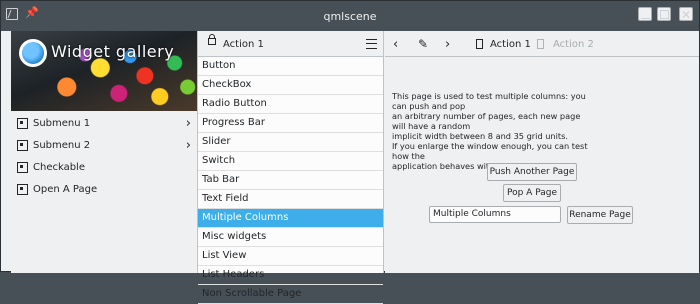 The width and height of the screenshot is (700, 304). Describe the element at coordinates (290, 161) in the screenshot. I see `list-item: Switch` at that location.